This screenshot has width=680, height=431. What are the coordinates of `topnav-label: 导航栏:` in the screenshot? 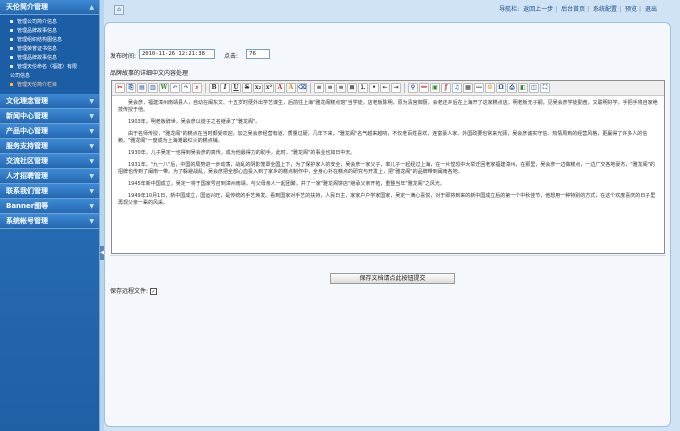 It's located at (509, 9).